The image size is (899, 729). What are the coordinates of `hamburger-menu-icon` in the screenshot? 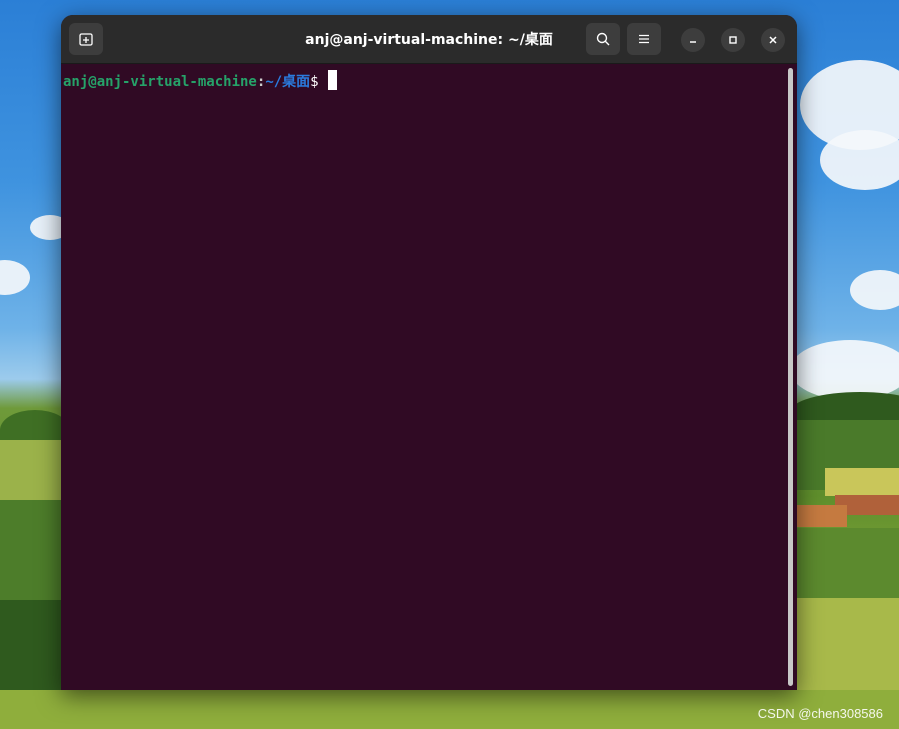 It's located at (644, 39).